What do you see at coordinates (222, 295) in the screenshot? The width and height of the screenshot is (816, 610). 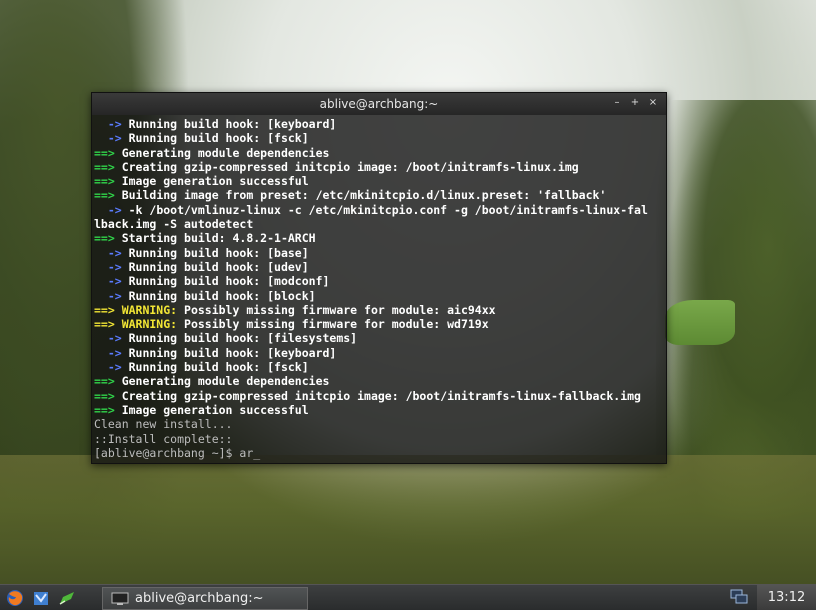 I see `terminal-text: Running build hook: [block]` at bounding box center [222, 295].